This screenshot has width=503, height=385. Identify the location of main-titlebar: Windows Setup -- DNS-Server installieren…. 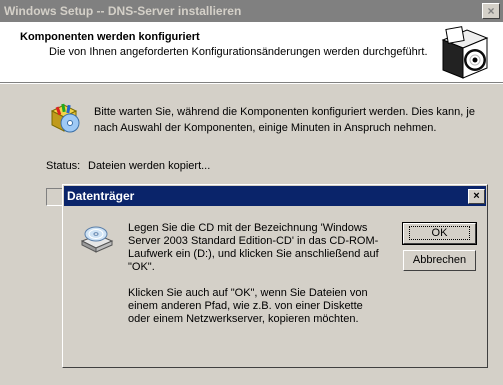
(251, 11).